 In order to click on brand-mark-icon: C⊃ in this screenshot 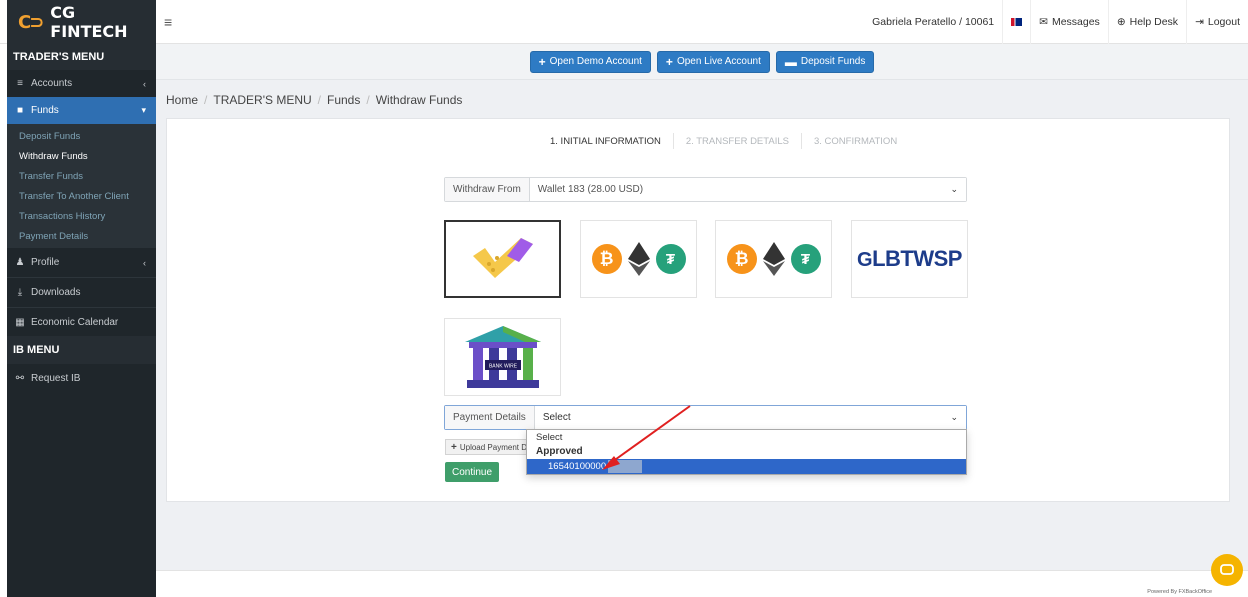, I will do `click(31, 22)`.